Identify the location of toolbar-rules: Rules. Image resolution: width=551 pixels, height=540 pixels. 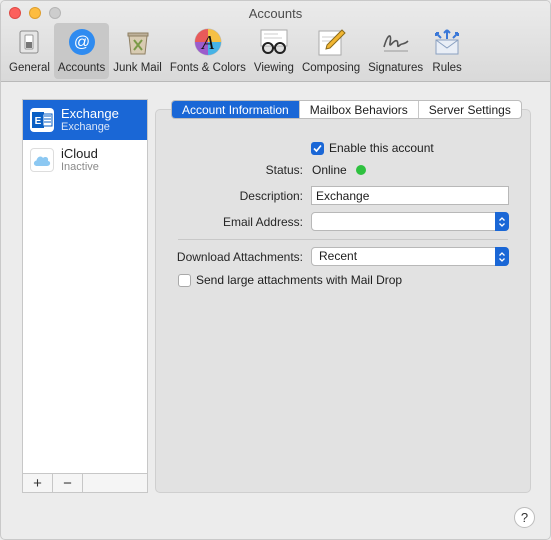
(447, 51).